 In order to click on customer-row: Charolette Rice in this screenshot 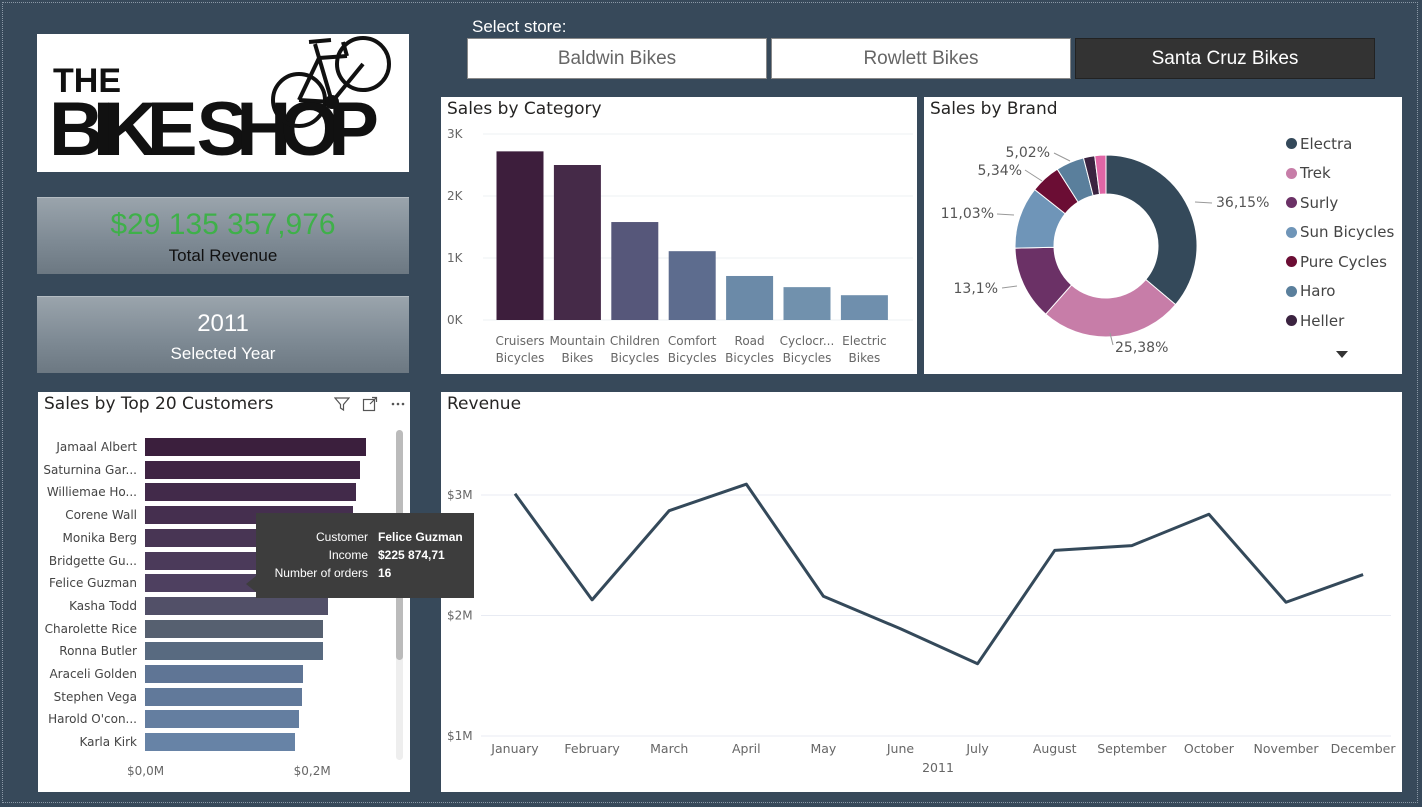, I will do `click(181, 629)`.